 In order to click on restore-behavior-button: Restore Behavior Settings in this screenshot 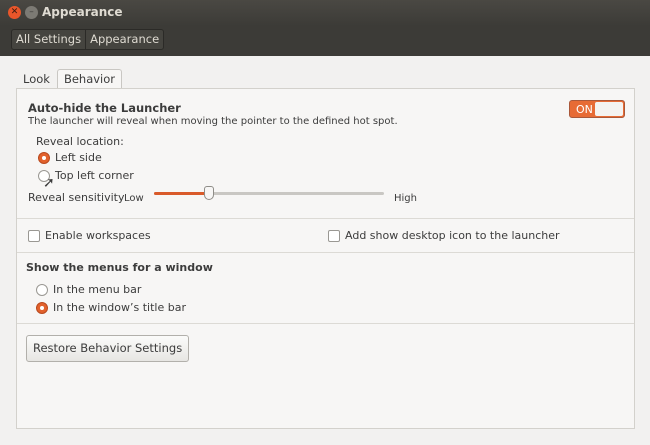, I will do `click(108, 348)`.